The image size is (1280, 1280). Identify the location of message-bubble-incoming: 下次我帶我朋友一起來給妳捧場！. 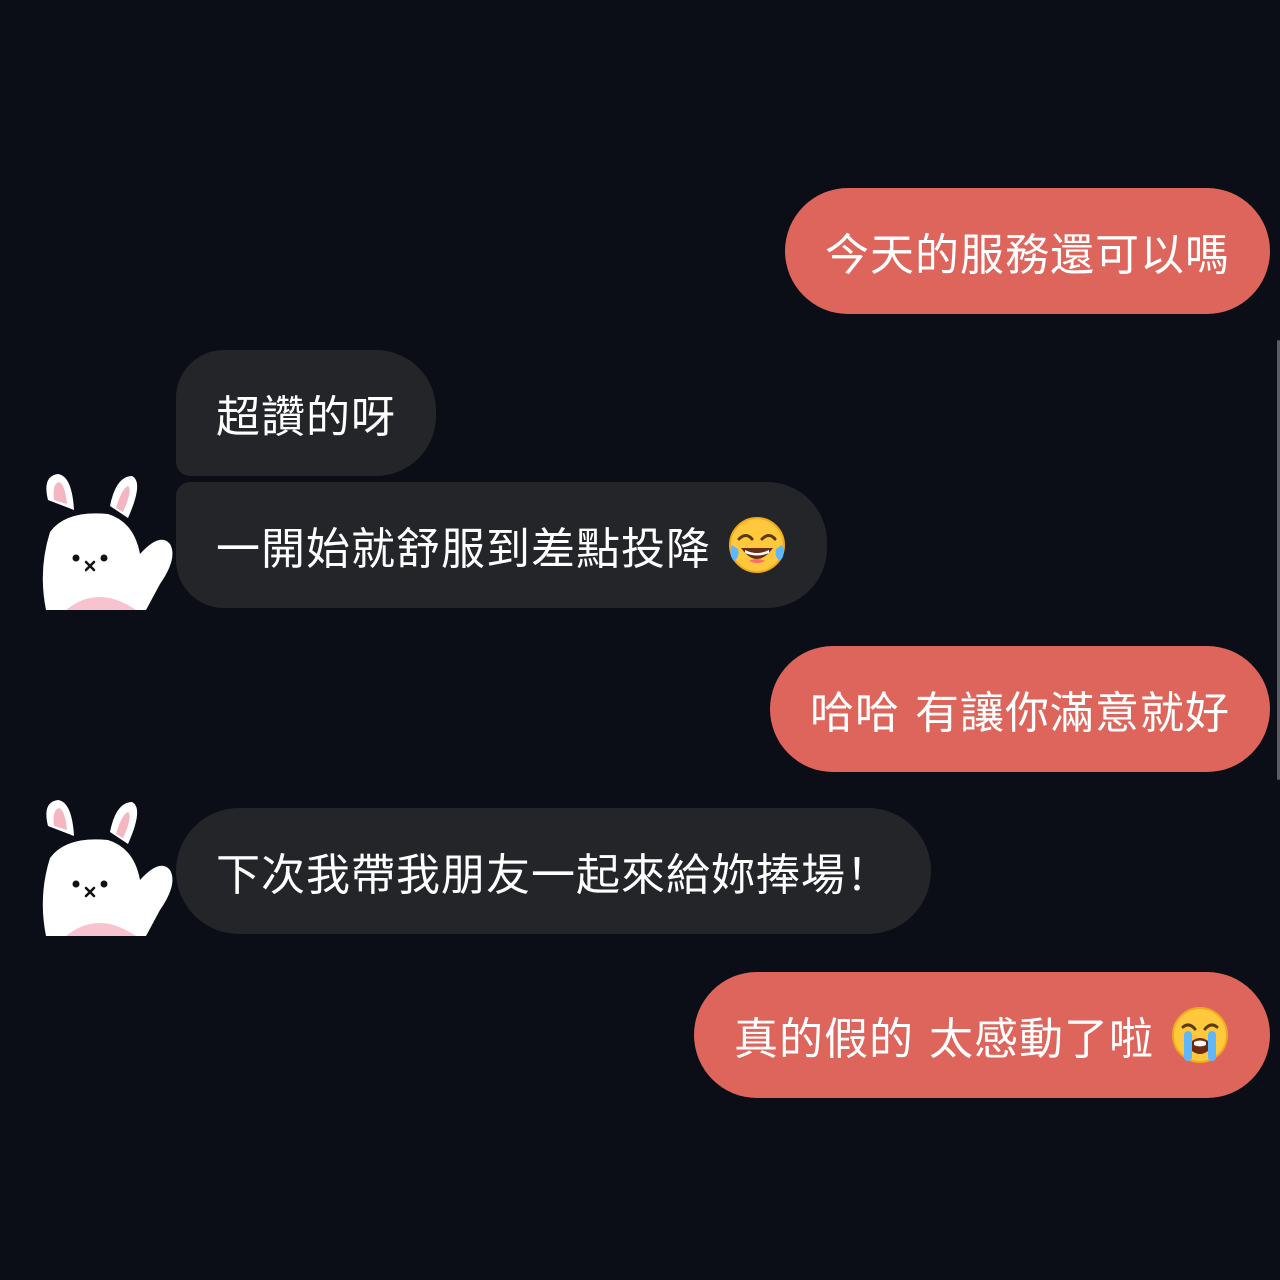
(553, 871).